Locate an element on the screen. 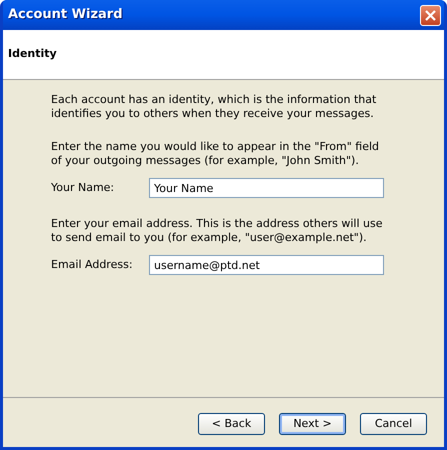 The width and height of the screenshot is (447, 450). intro-text: Each account has an identity, which is the information that identifies you to others when they receive your messages. is located at coordinates (214, 107).